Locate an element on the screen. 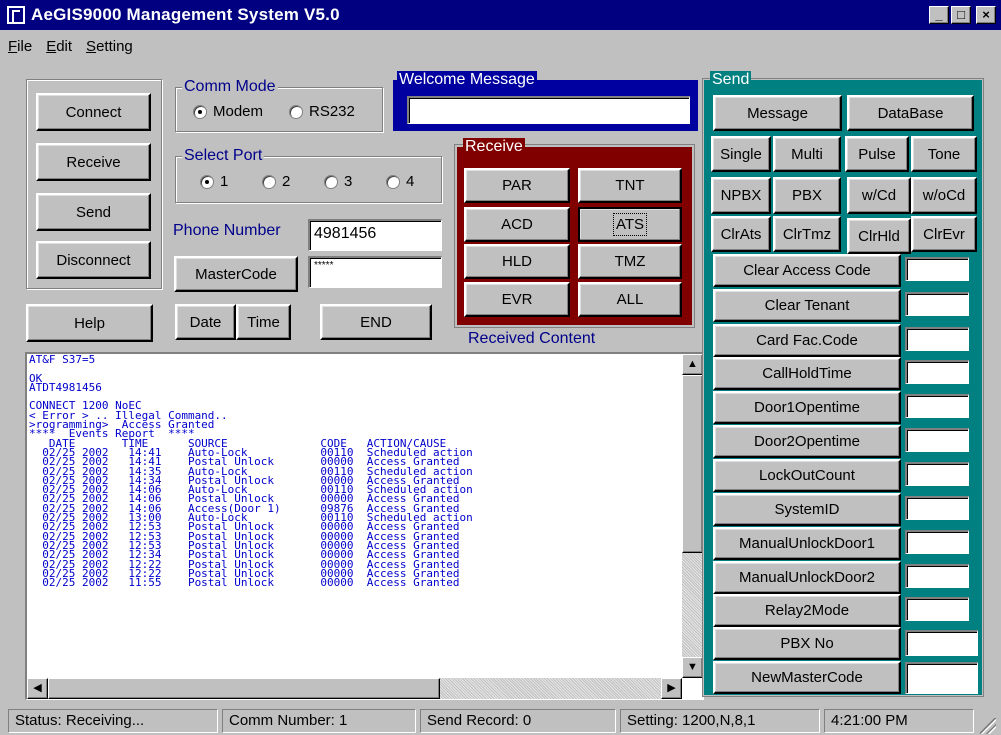  manual-unlock-door2-button: ManualUnlockDoor2 is located at coordinates (807, 577).